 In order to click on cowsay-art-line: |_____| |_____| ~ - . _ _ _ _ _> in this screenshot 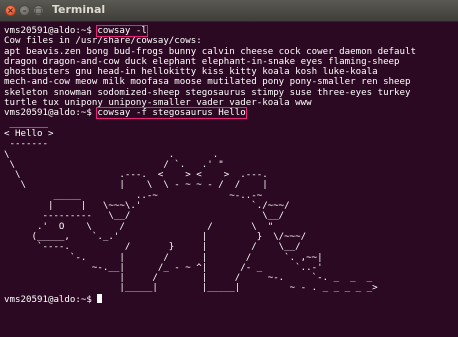, I will do `click(191, 288)`.